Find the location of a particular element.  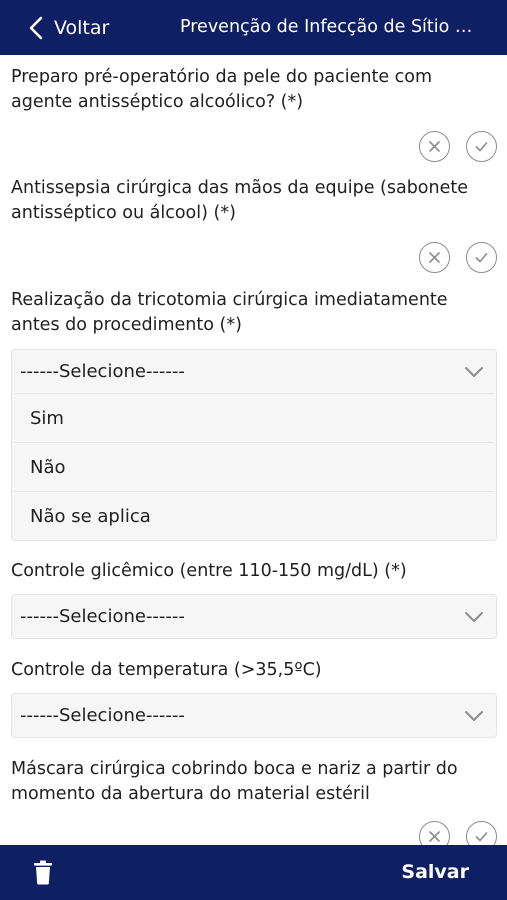

bottom-bar: Salvar is located at coordinates (253, 872).